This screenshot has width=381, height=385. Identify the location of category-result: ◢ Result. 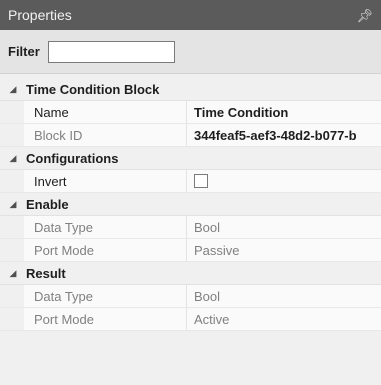
(190, 273).